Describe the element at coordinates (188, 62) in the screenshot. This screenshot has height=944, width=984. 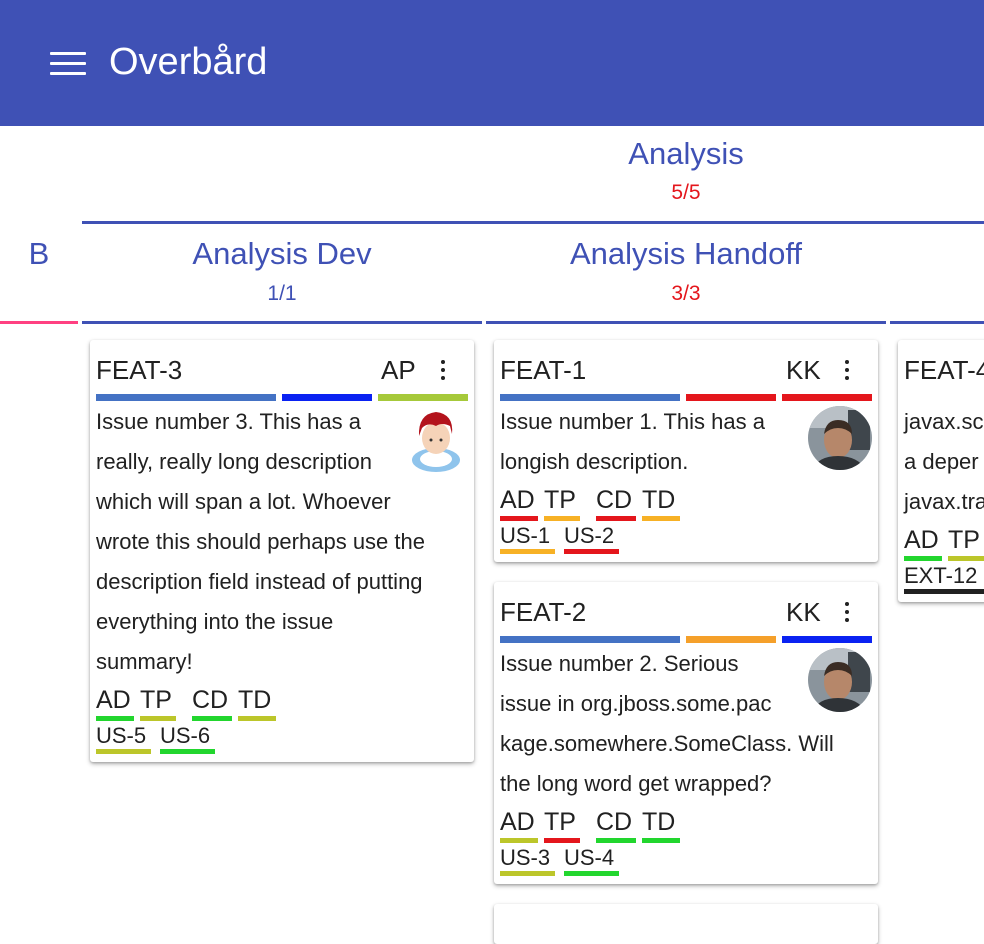
I see `app-title: Overbård` at that location.